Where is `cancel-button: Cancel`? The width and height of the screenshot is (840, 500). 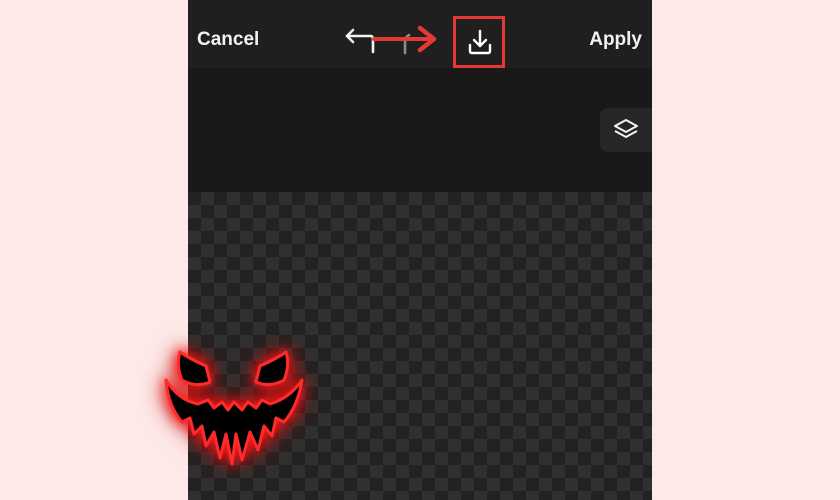 cancel-button: Cancel is located at coordinates (228, 40).